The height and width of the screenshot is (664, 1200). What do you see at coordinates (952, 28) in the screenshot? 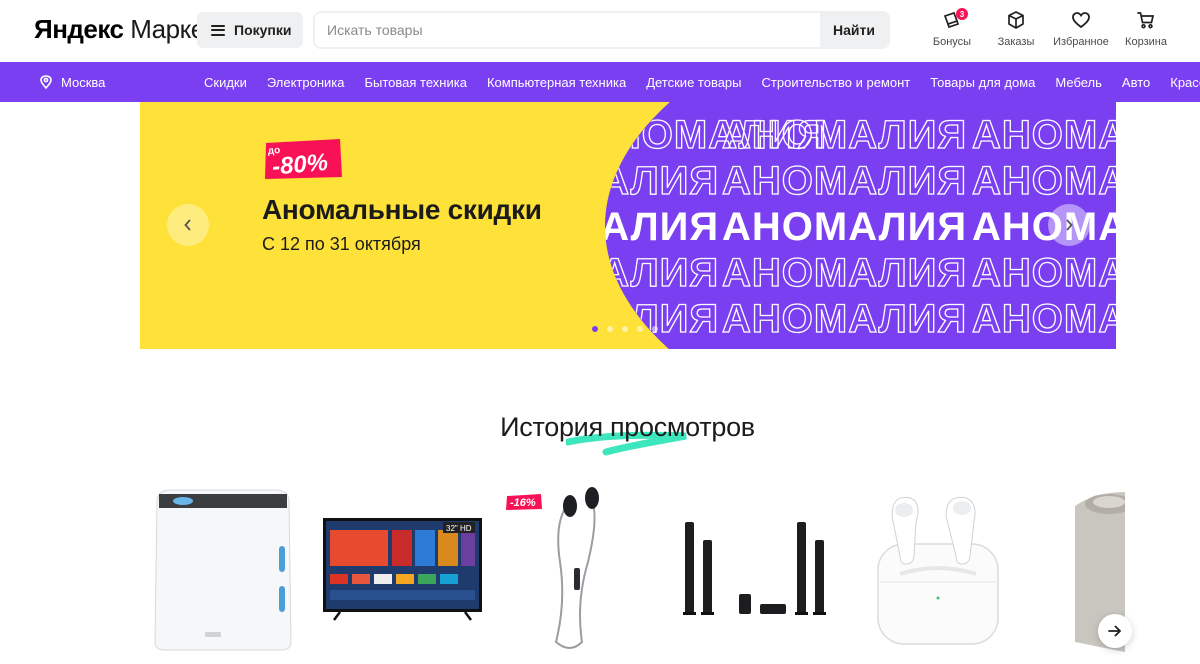
I see `bonuses-button: 3 Бонусы` at bounding box center [952, 28].